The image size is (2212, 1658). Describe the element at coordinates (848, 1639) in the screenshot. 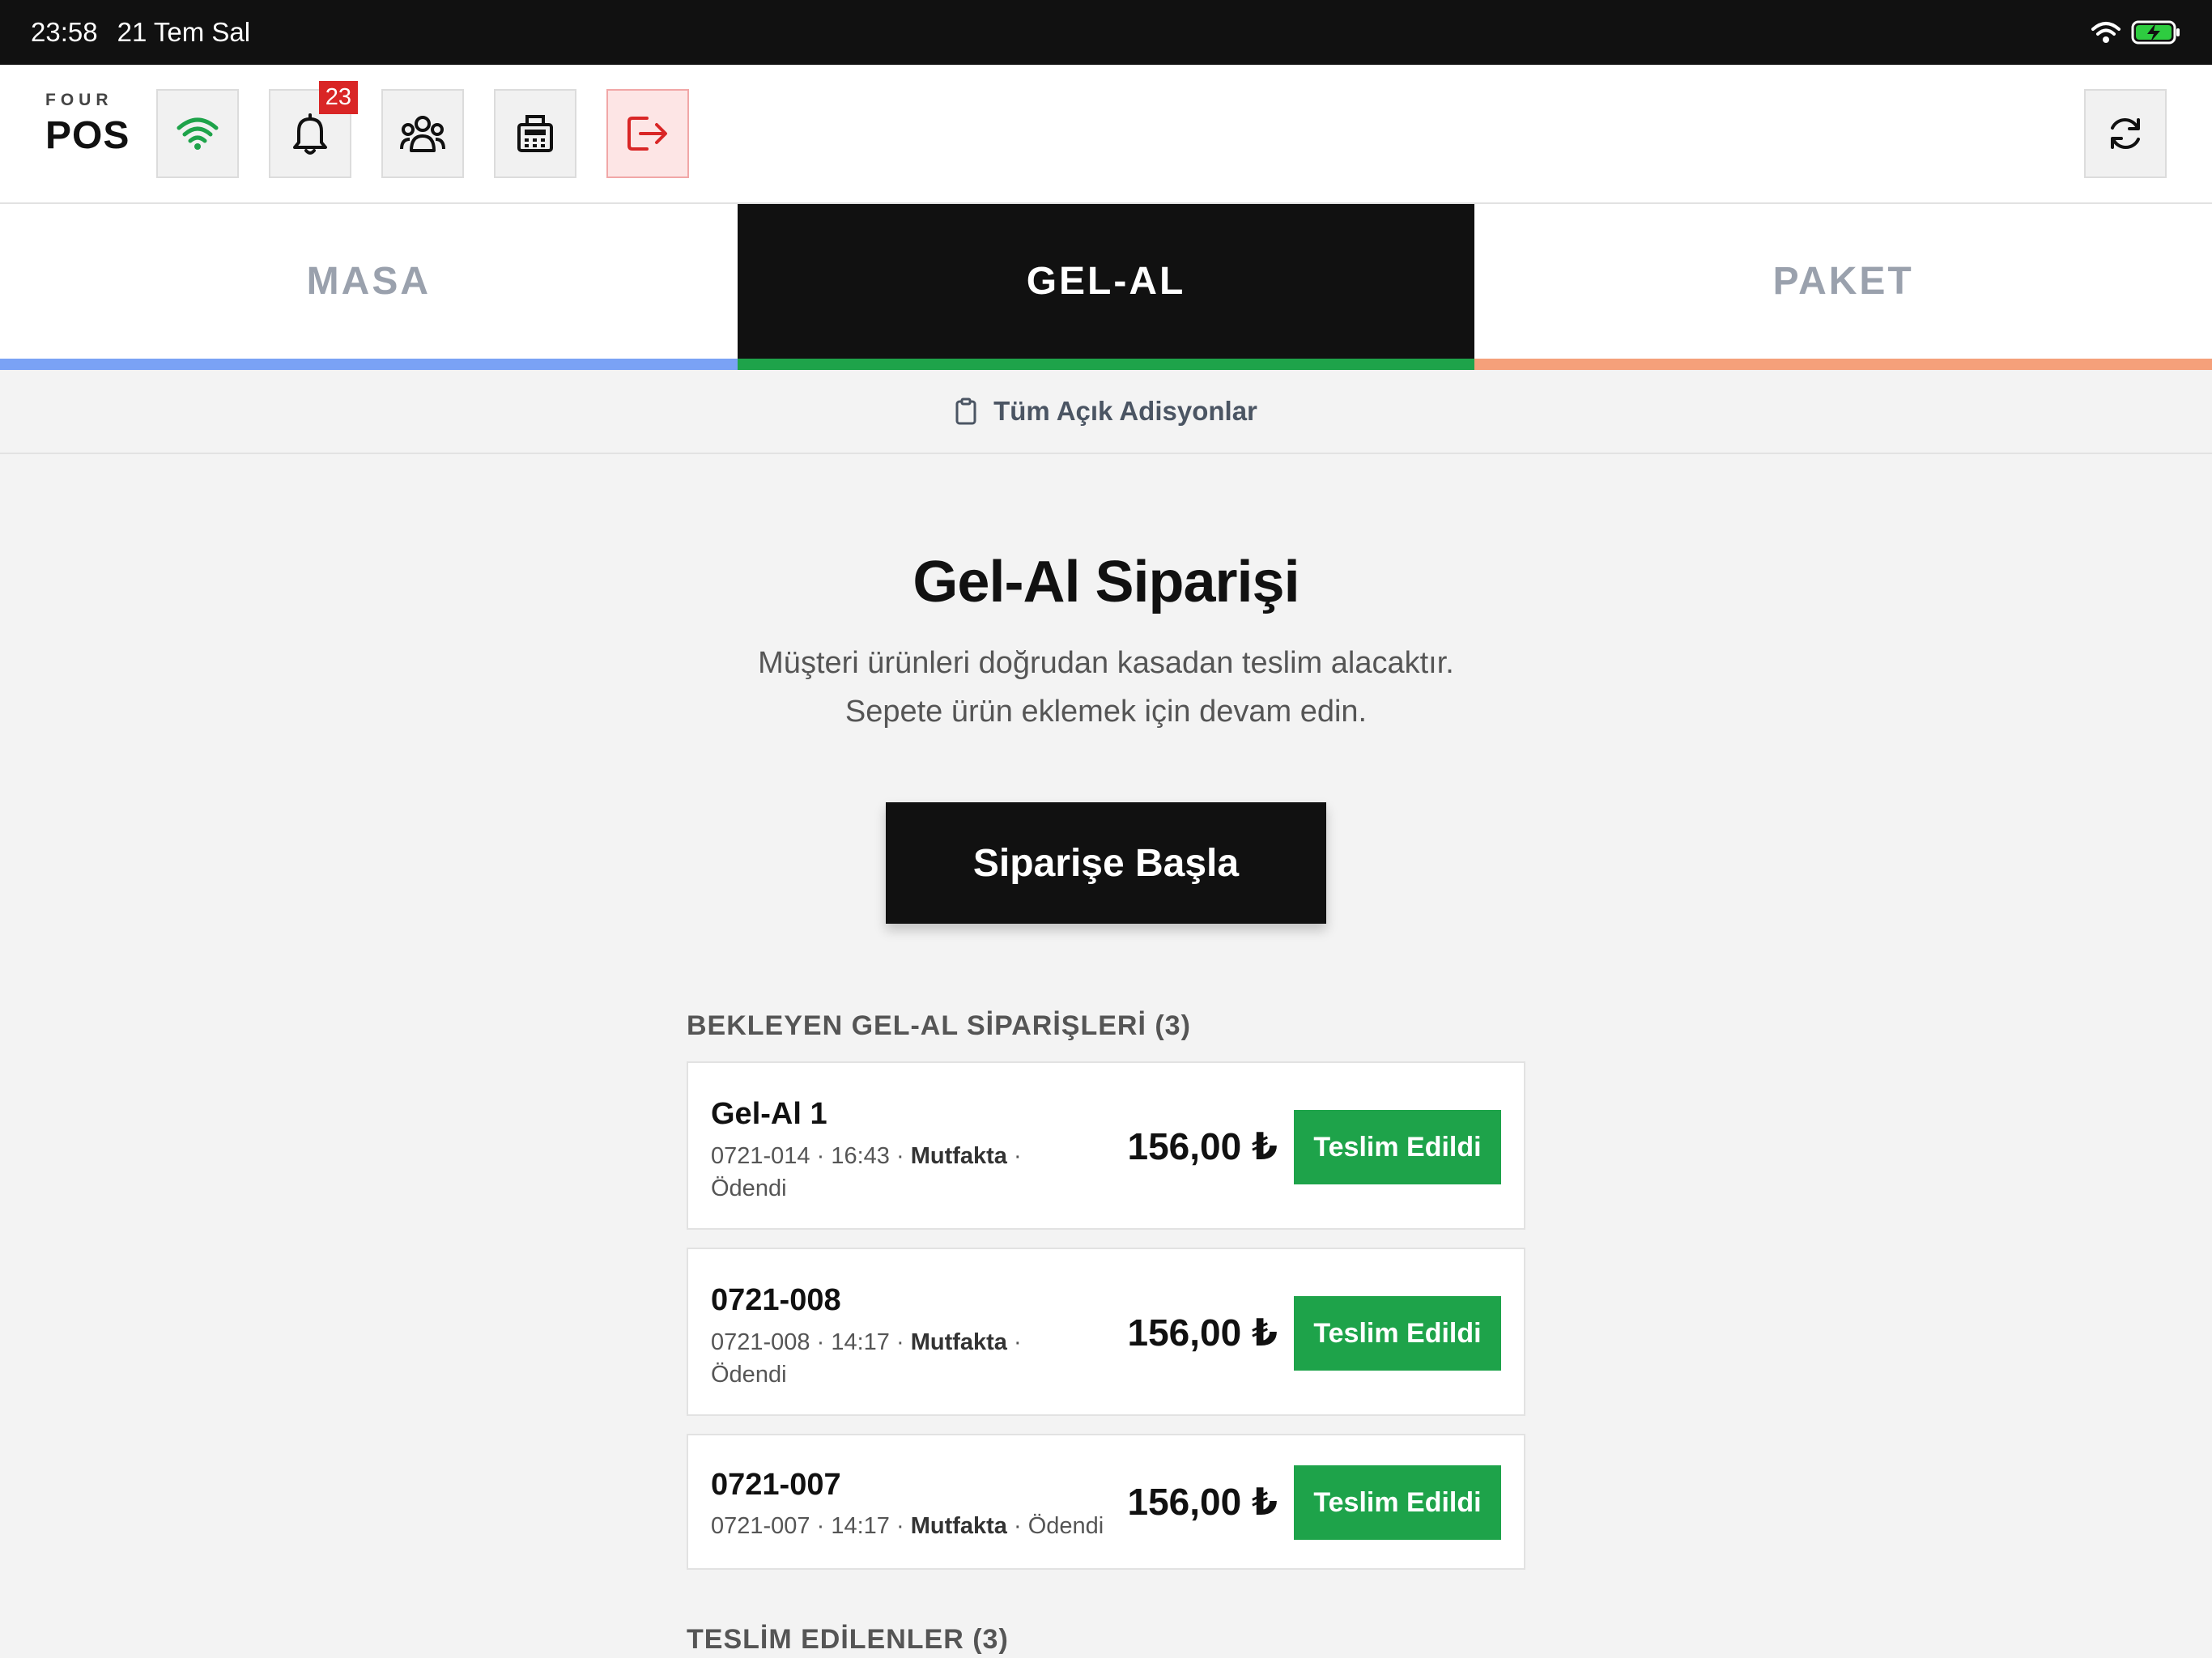

I see `delivered-section-header: TESLİM EDİLENLER (3)` at that location.